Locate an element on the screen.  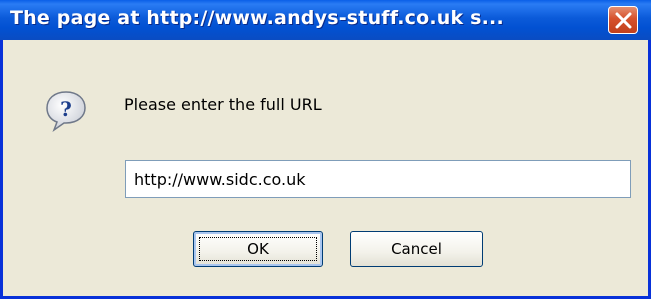
close-button is located at coordinates (623, 20).